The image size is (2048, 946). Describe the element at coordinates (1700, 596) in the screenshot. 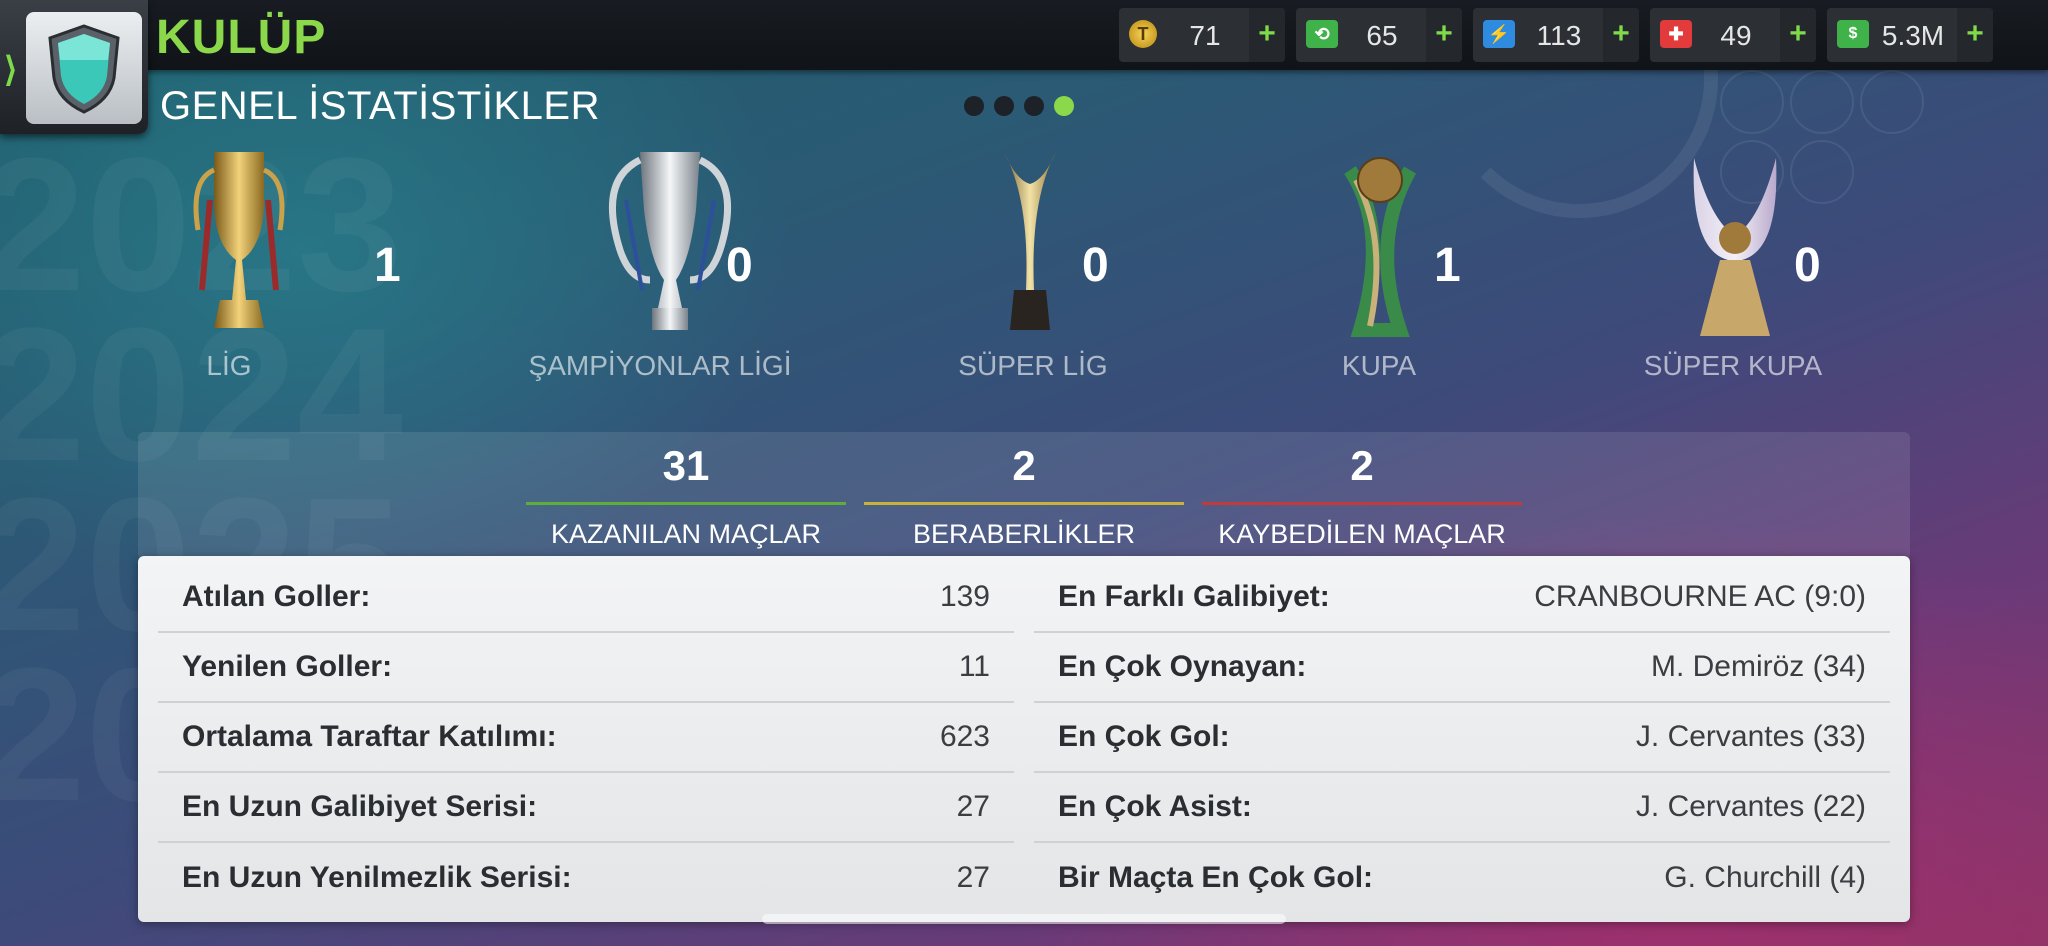

I see `stat-value: CRANBOURNE AC (9:0)` at that location.